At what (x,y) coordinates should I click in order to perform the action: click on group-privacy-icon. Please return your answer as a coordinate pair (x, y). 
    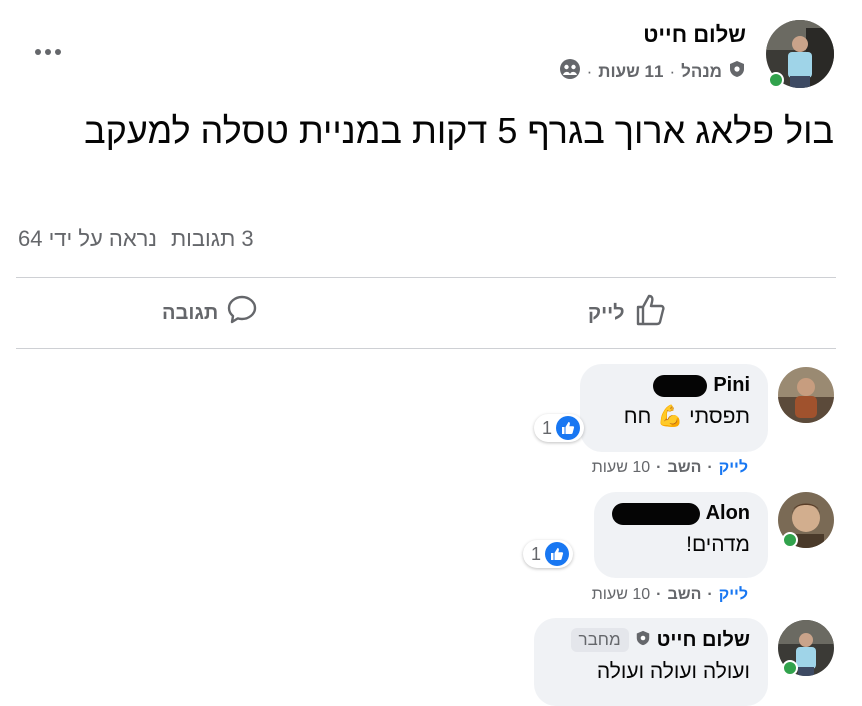
    Looking at the image, I should click on (570, 71).